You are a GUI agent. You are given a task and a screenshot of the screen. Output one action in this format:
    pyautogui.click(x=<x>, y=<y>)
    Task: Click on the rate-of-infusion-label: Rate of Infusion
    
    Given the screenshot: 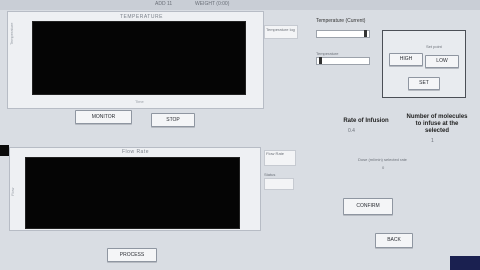 What is the action you would take?
    pyautogui.click(x=366, y=121)
    